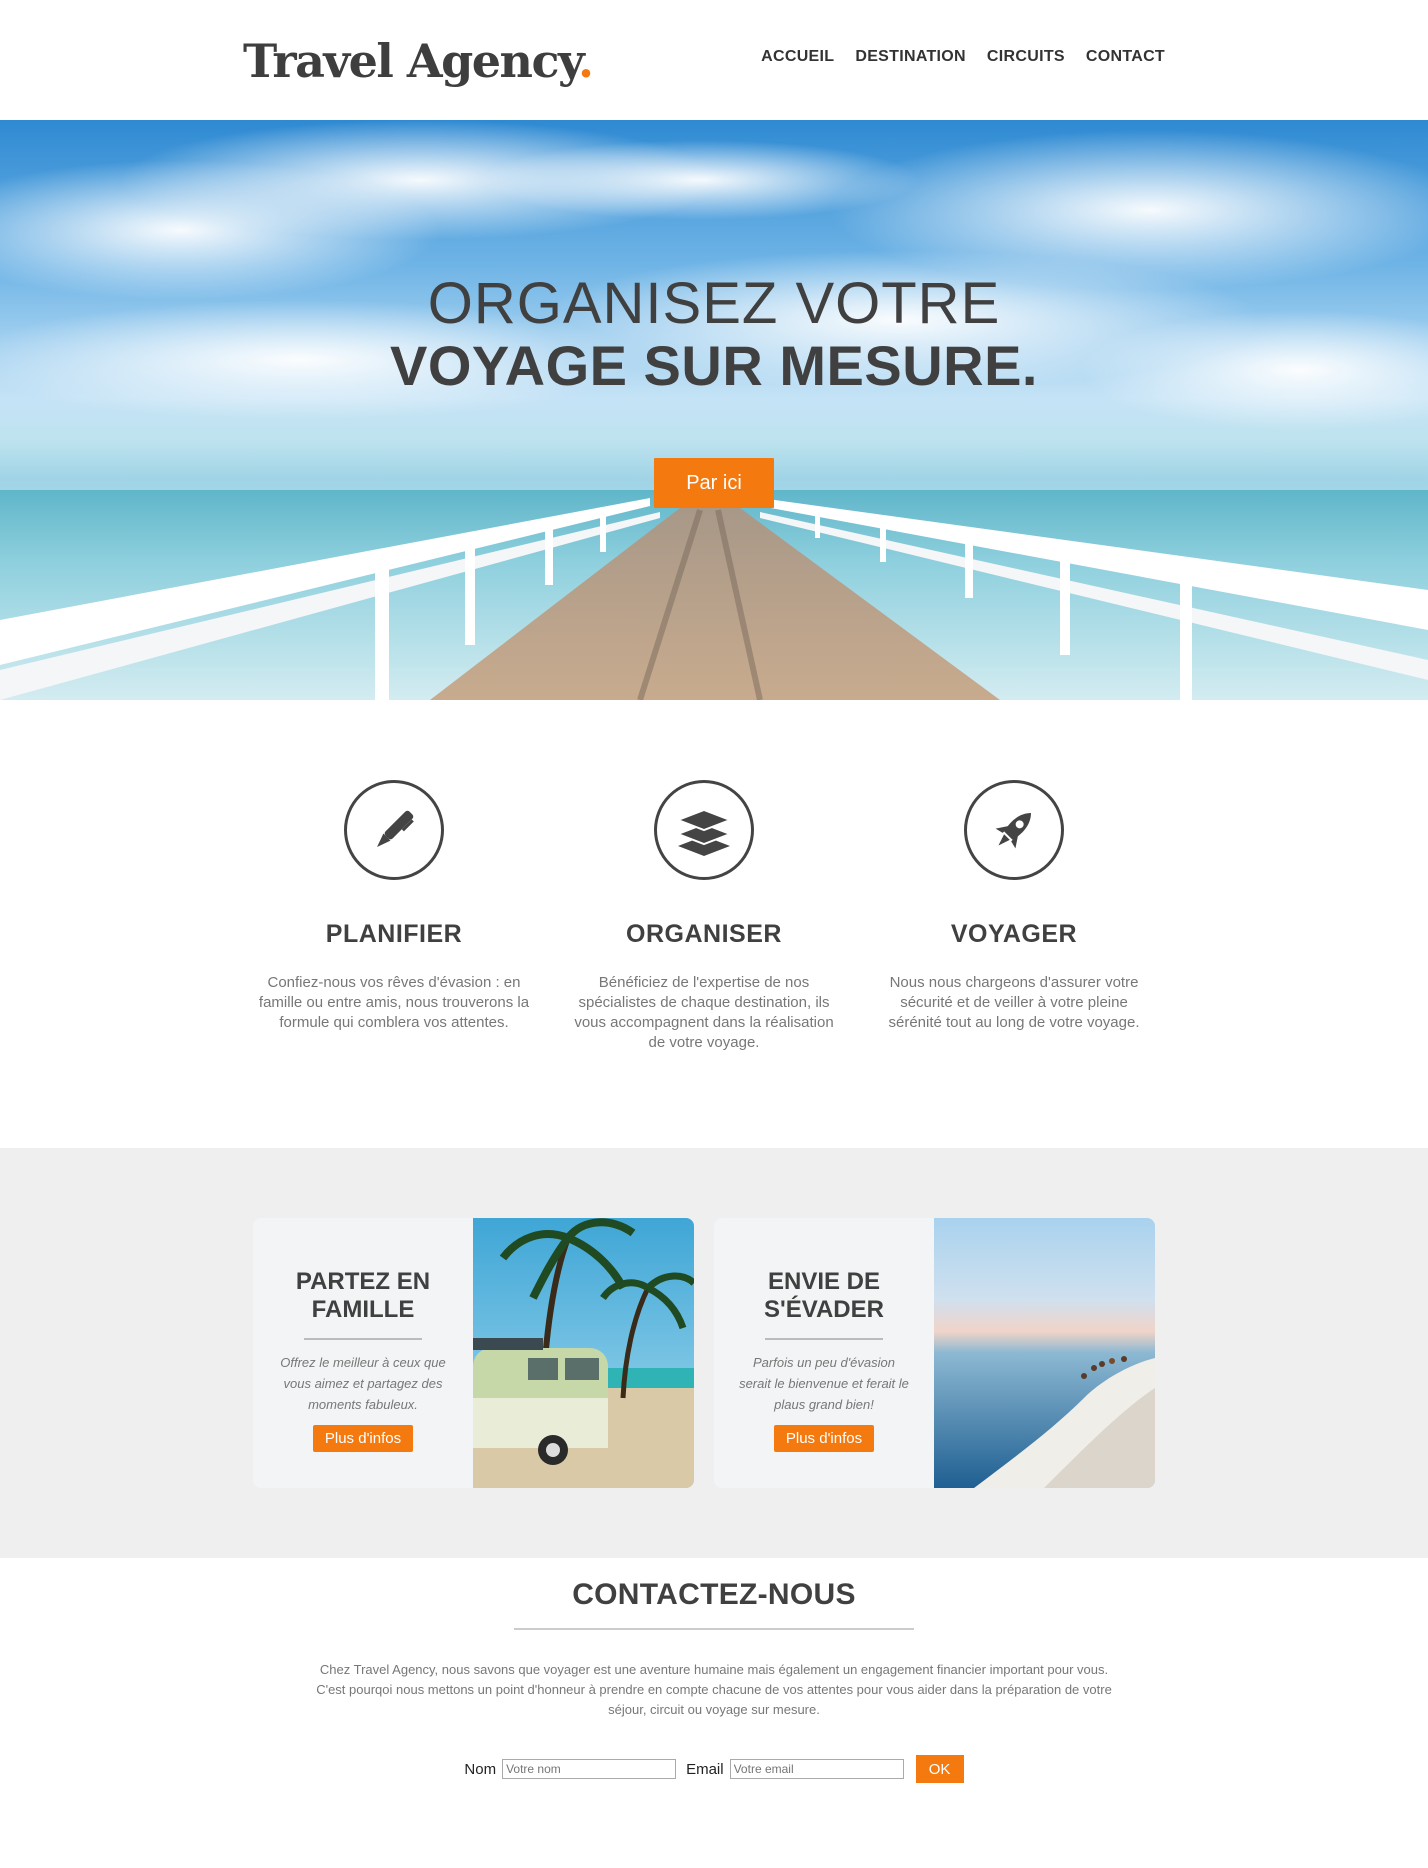  Describe the element at coordinates (589, 1769) in the screenshot. I see `name-input` at that location.